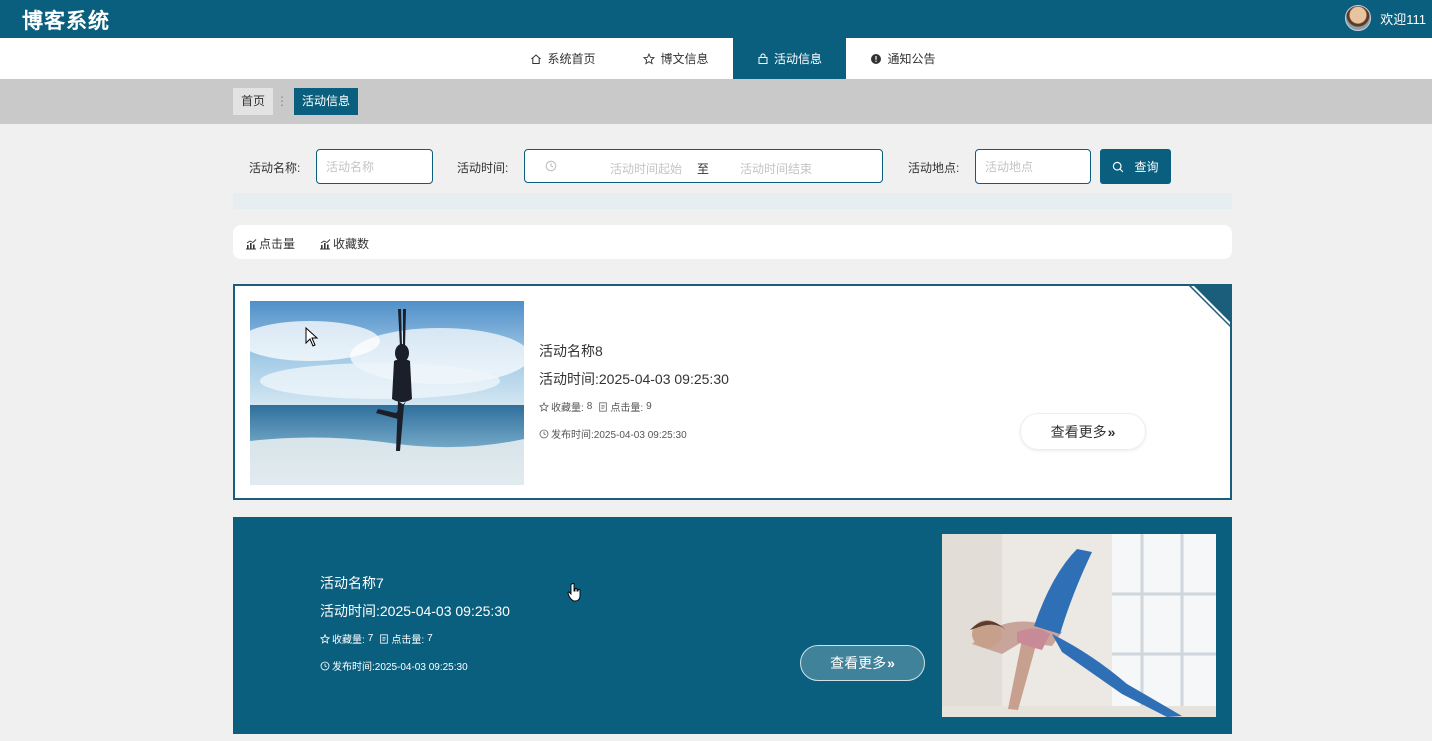 The height and width of the screenshot is (741, 1432). What do you see at coordinates (344, 243) in the screenshot?
I see `sort-by-favorites: 收藏数` at bounding box center [344, 243].